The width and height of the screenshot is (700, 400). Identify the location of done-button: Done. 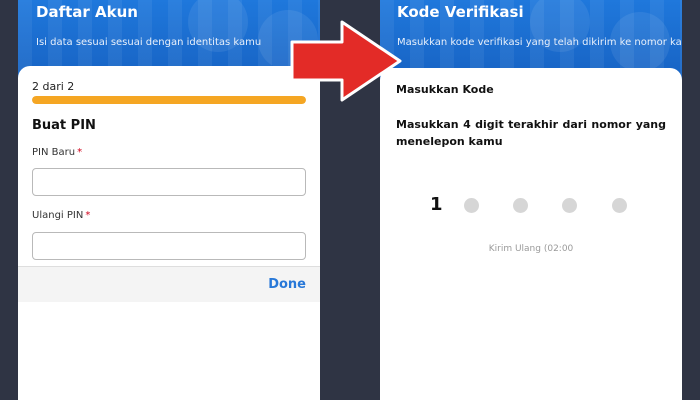
(287, 284).